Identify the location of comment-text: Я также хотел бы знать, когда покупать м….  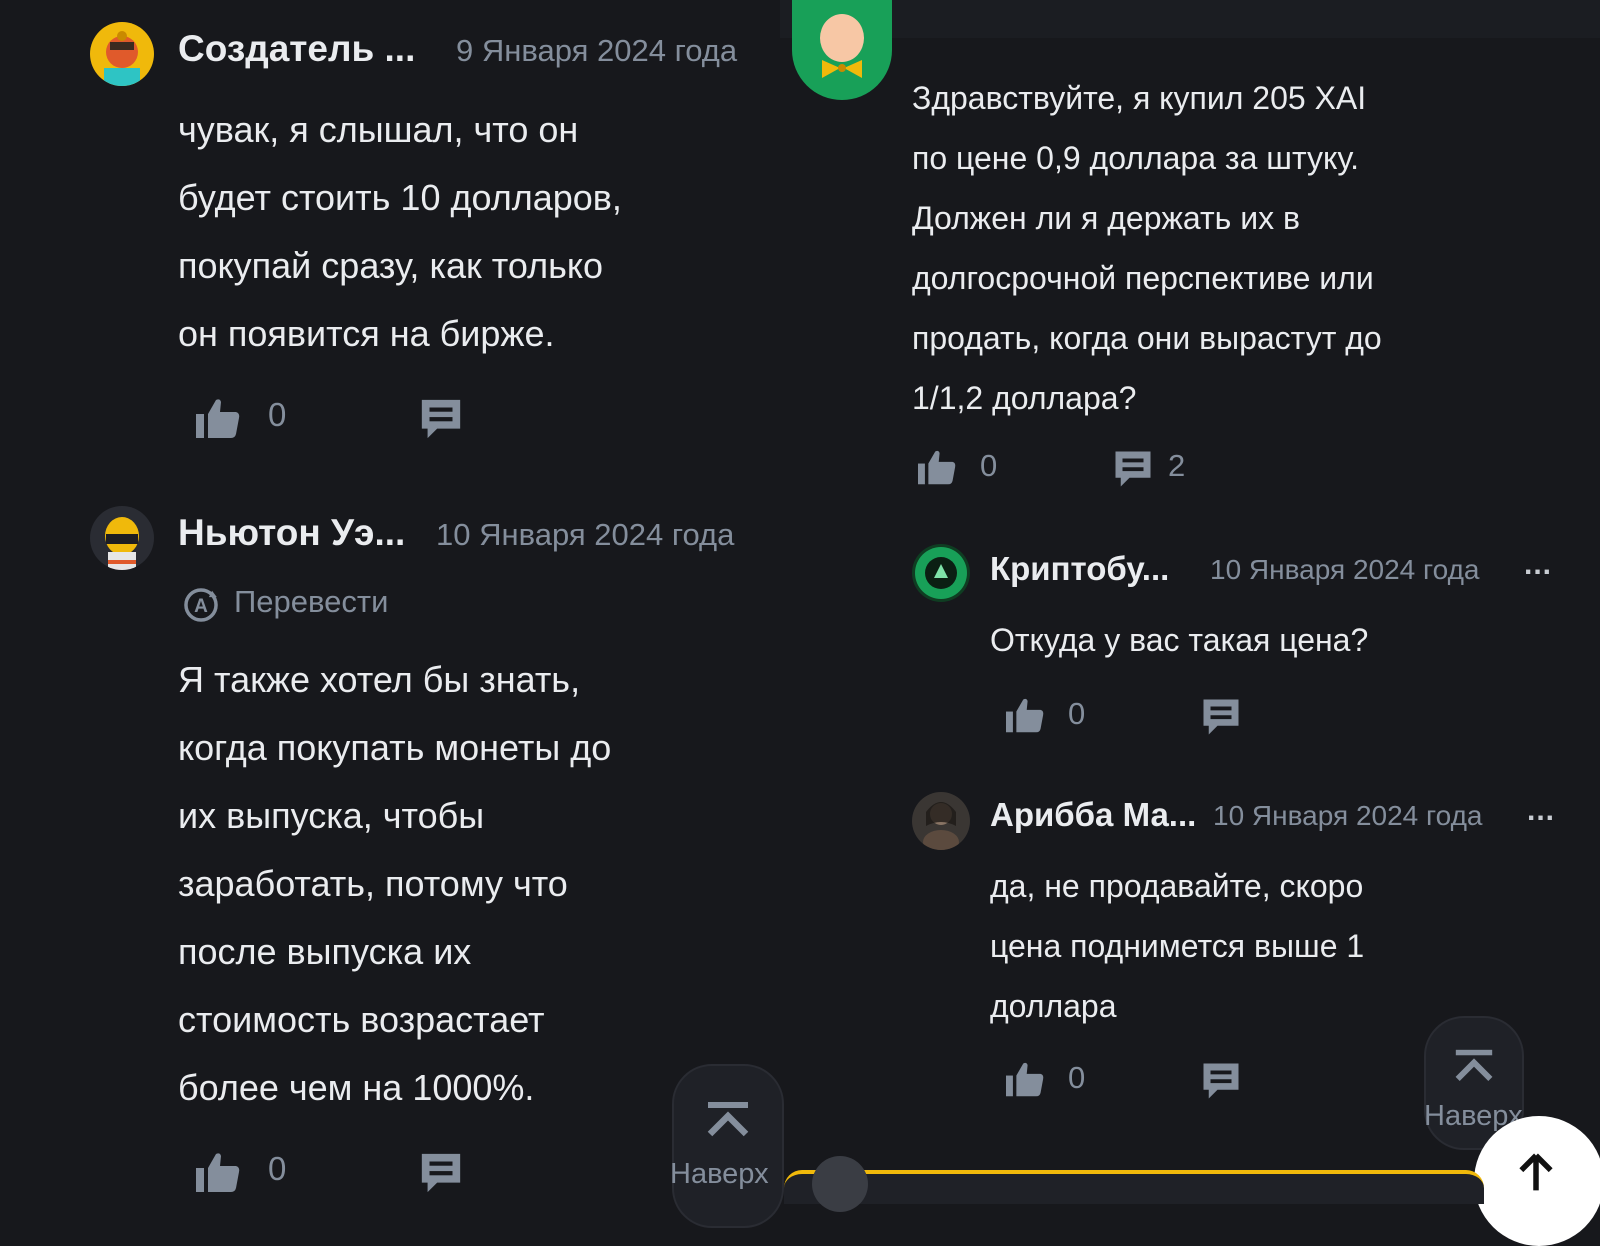
(395, 883).